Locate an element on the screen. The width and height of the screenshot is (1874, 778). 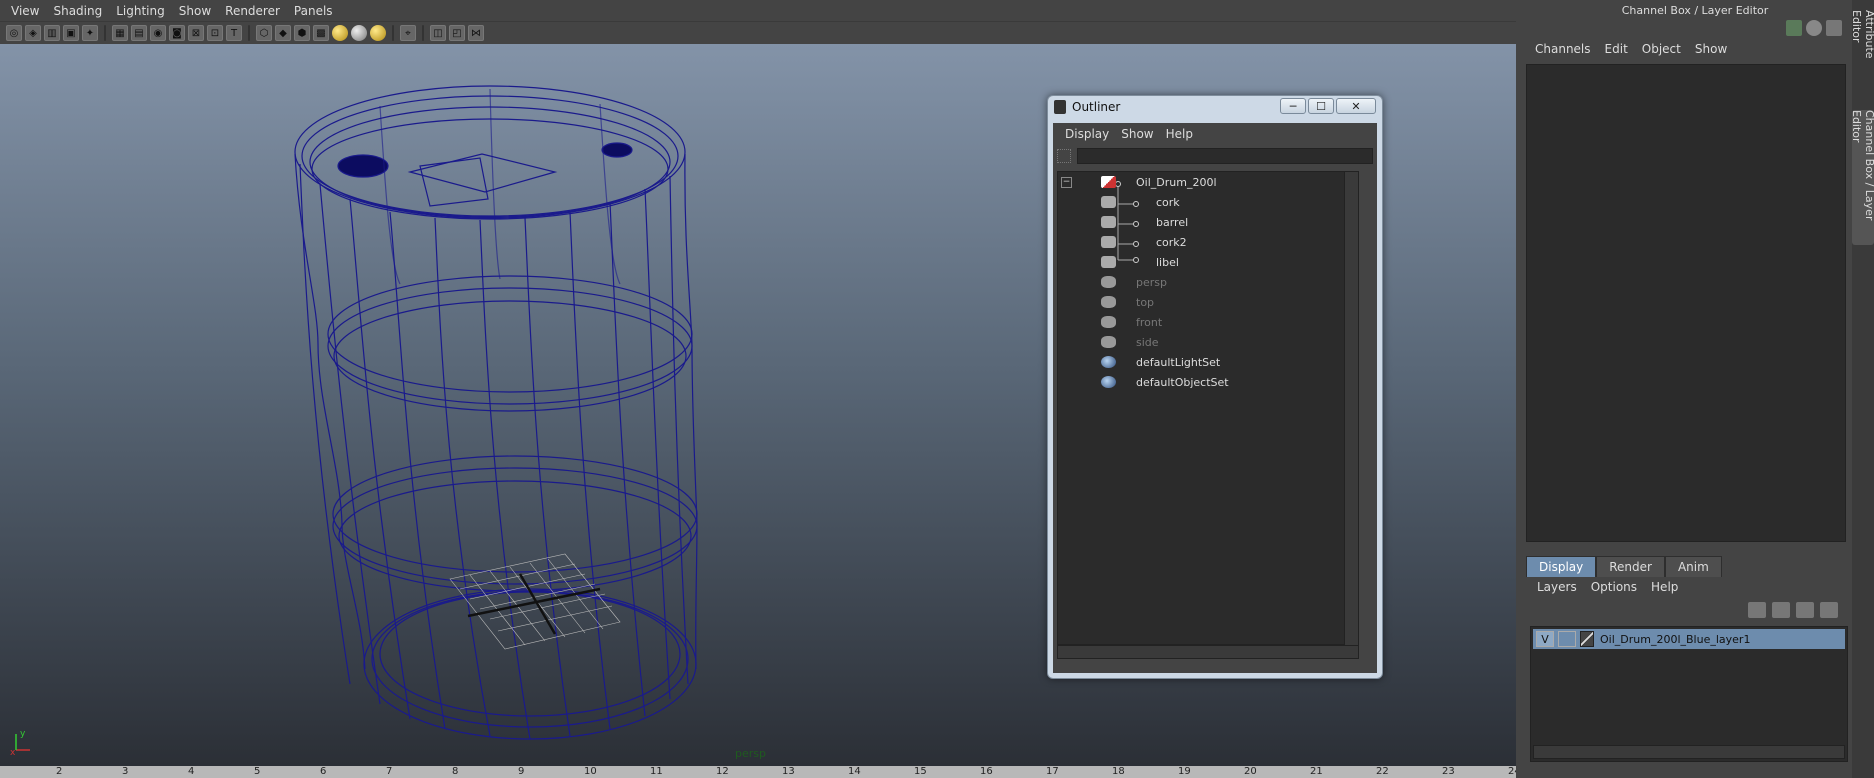
tree-item-front: front is located at coordinates (1131, 322).